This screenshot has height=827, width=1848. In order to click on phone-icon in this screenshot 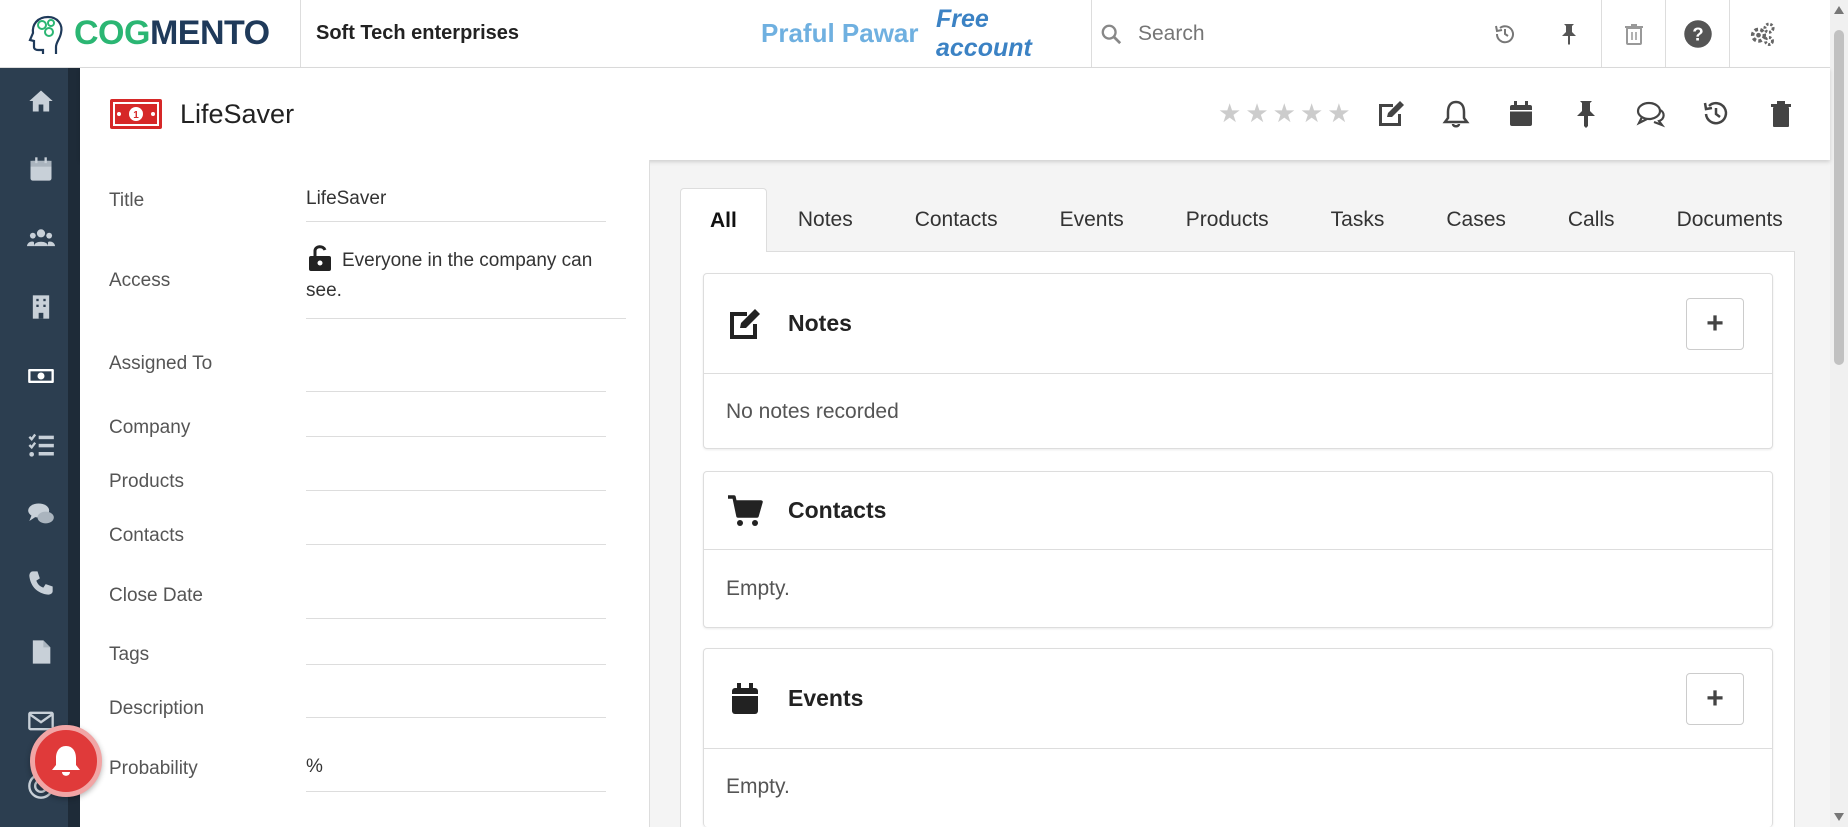, I will do `click(41, 583)`.